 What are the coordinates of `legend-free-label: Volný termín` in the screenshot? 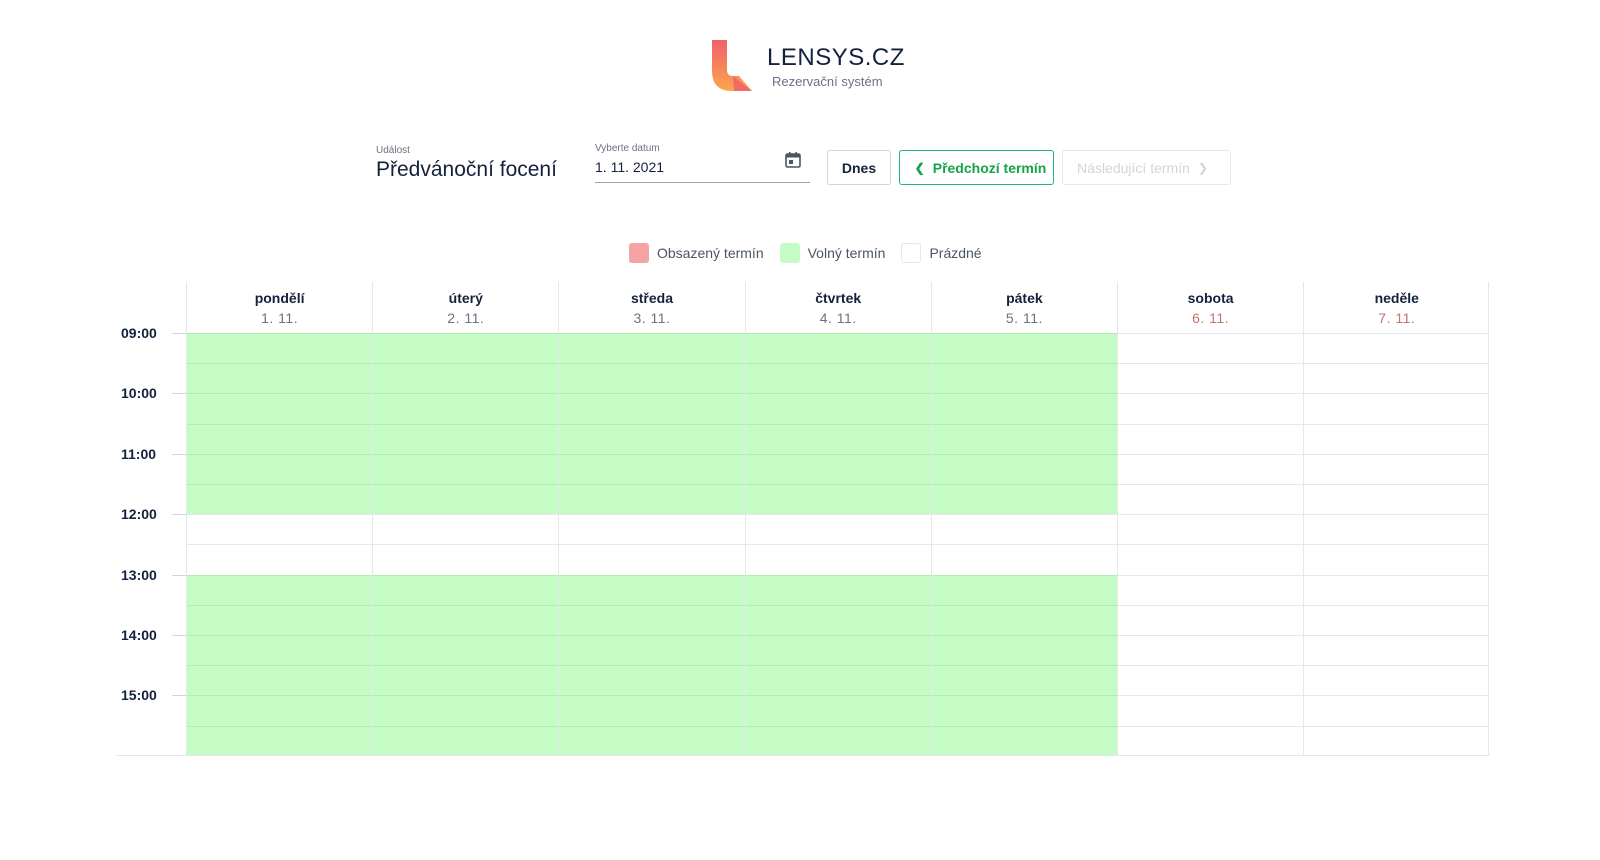 It's located at (846, 253).